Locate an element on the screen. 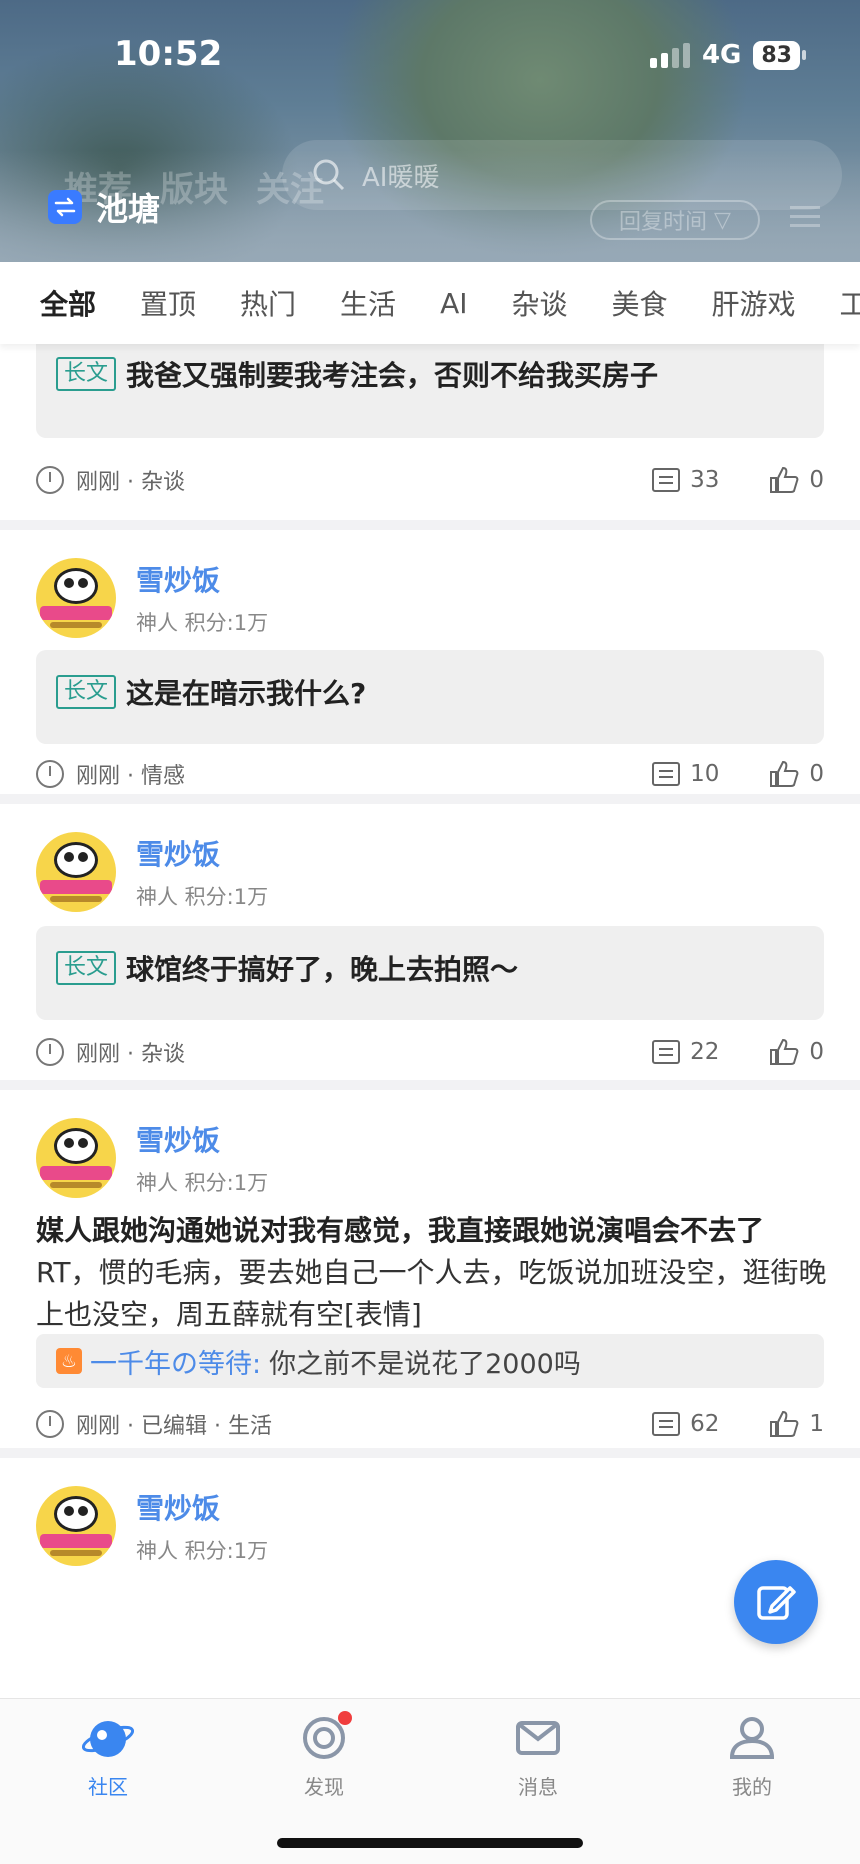 The height and width of the screenshot is (1864, 860). search-bar: AI暖暖 is located at coordinates (562, 175).